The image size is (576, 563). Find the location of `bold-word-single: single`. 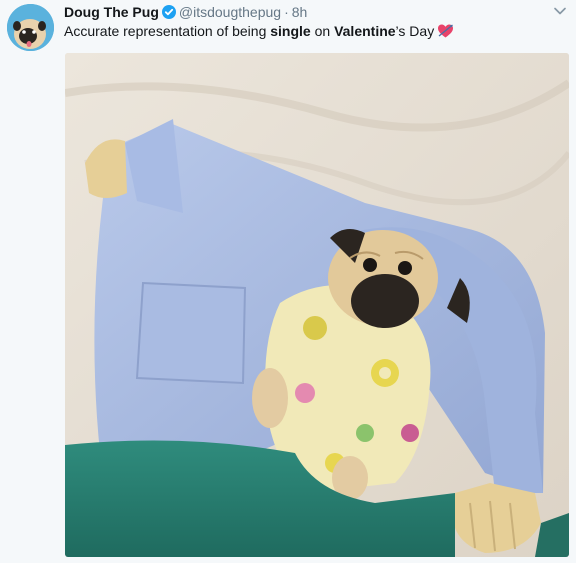

bold-word-single: single is located at coordinates (290, 31).